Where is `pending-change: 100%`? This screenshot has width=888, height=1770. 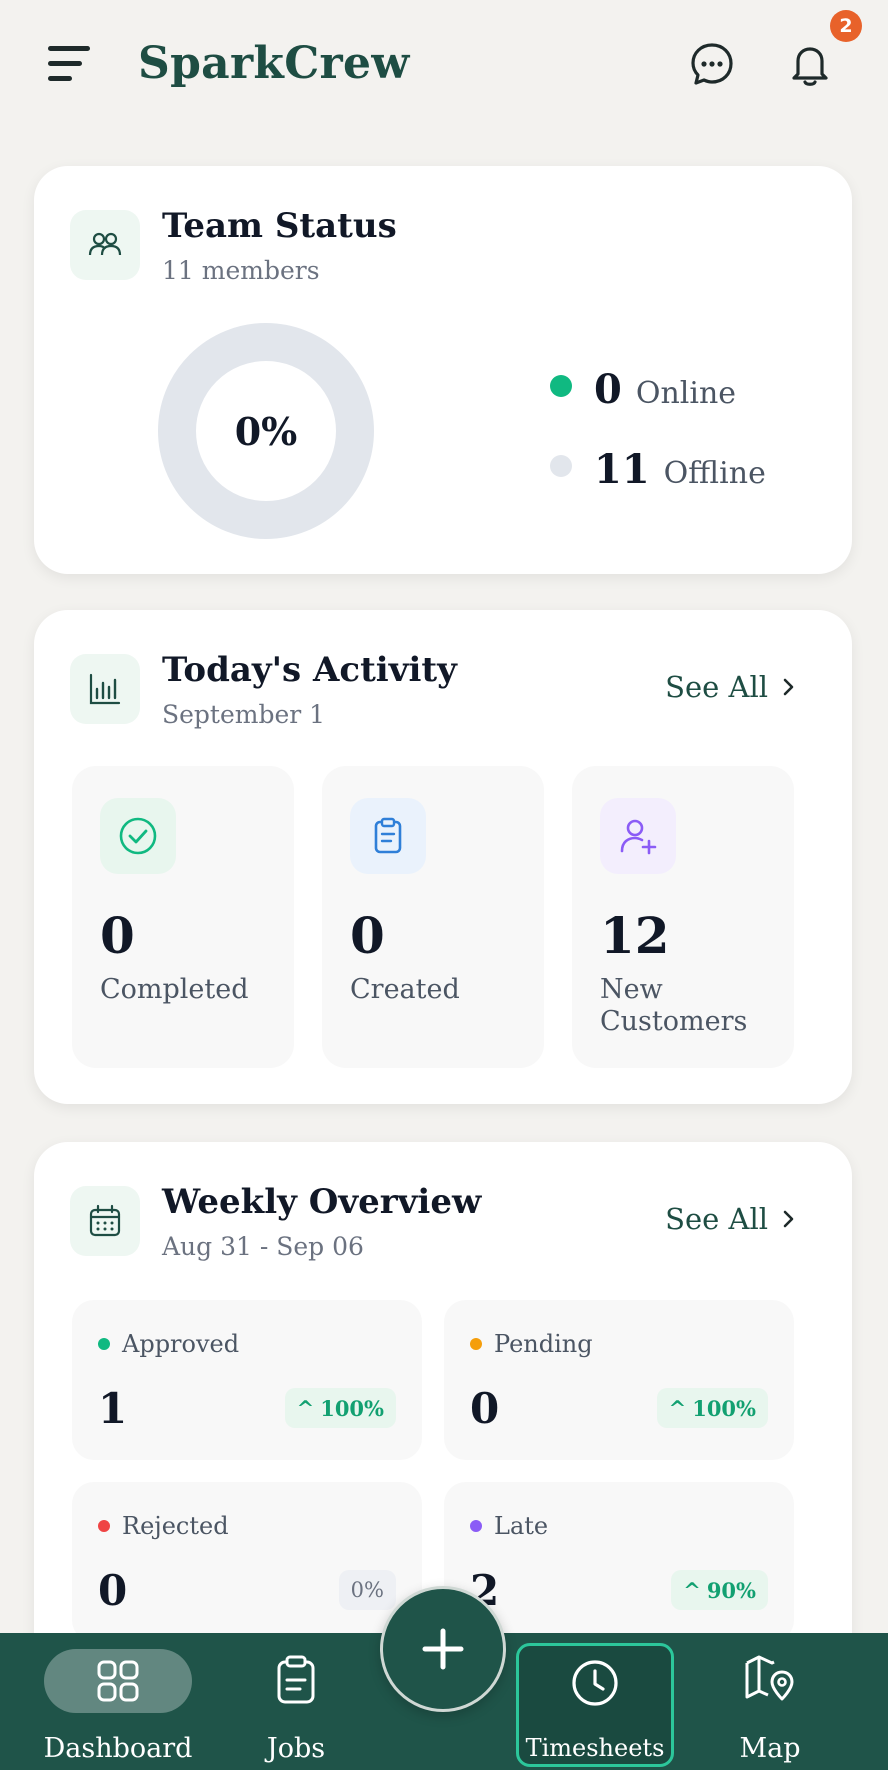 pending-change: 100% is located at coordinates (724, 1408).